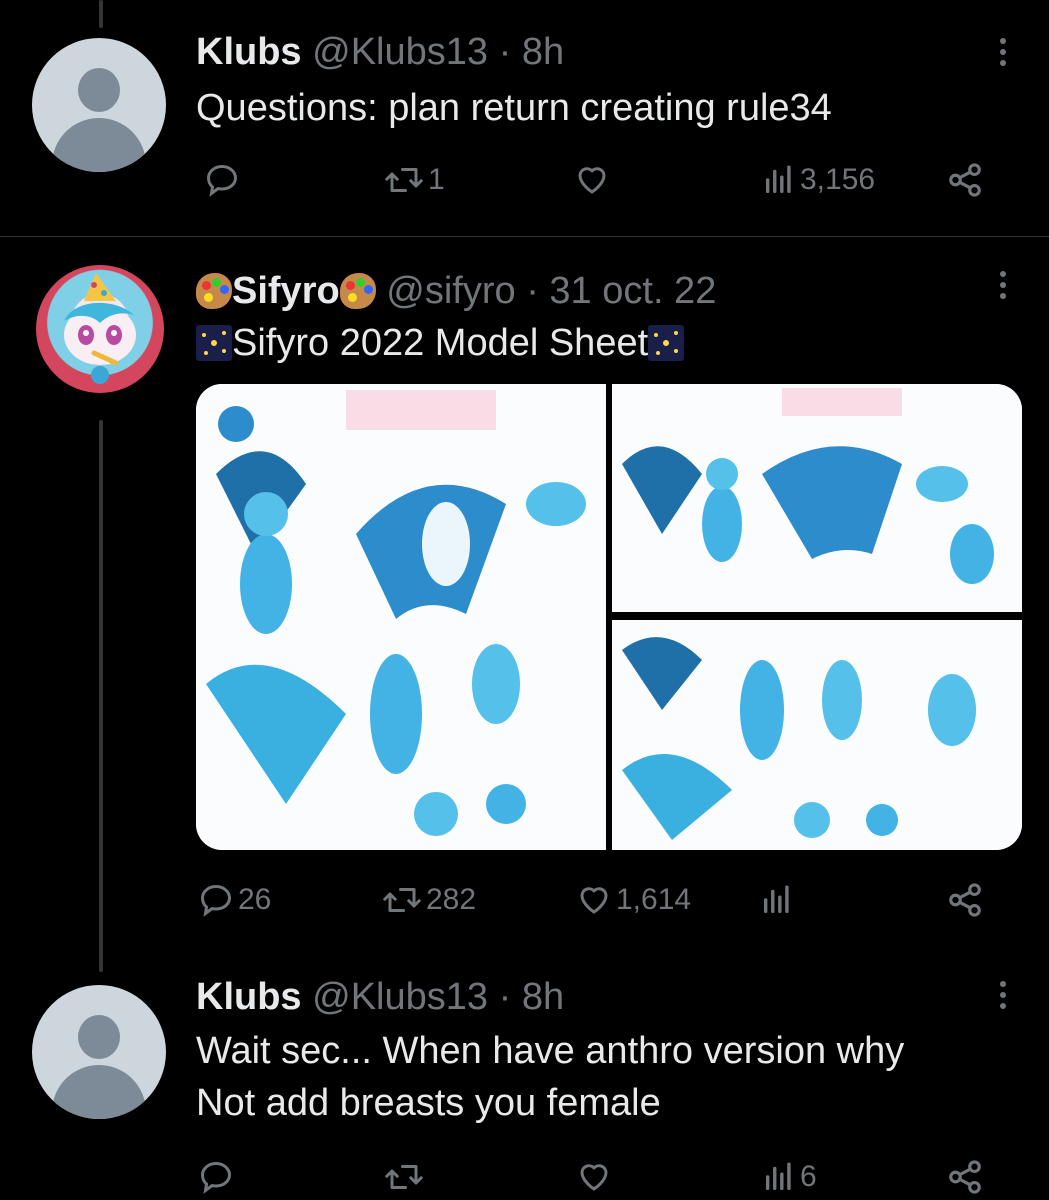 The height and width of the screenshot is (1200, 1049). I want to click on like-count: 1,614, so click(654, 899).